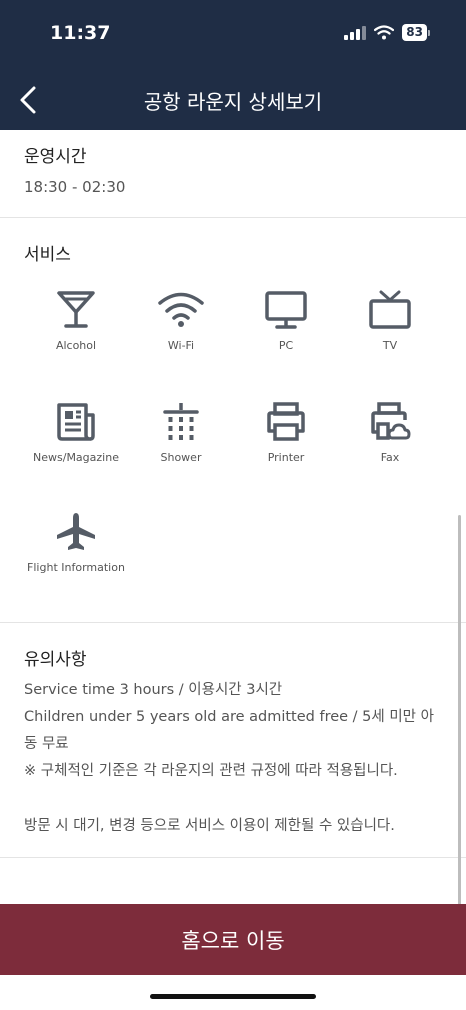 This screenshot has width=466, height=1010. I want to click on service-news-magazine: News/Magazine, so click(76, 433).